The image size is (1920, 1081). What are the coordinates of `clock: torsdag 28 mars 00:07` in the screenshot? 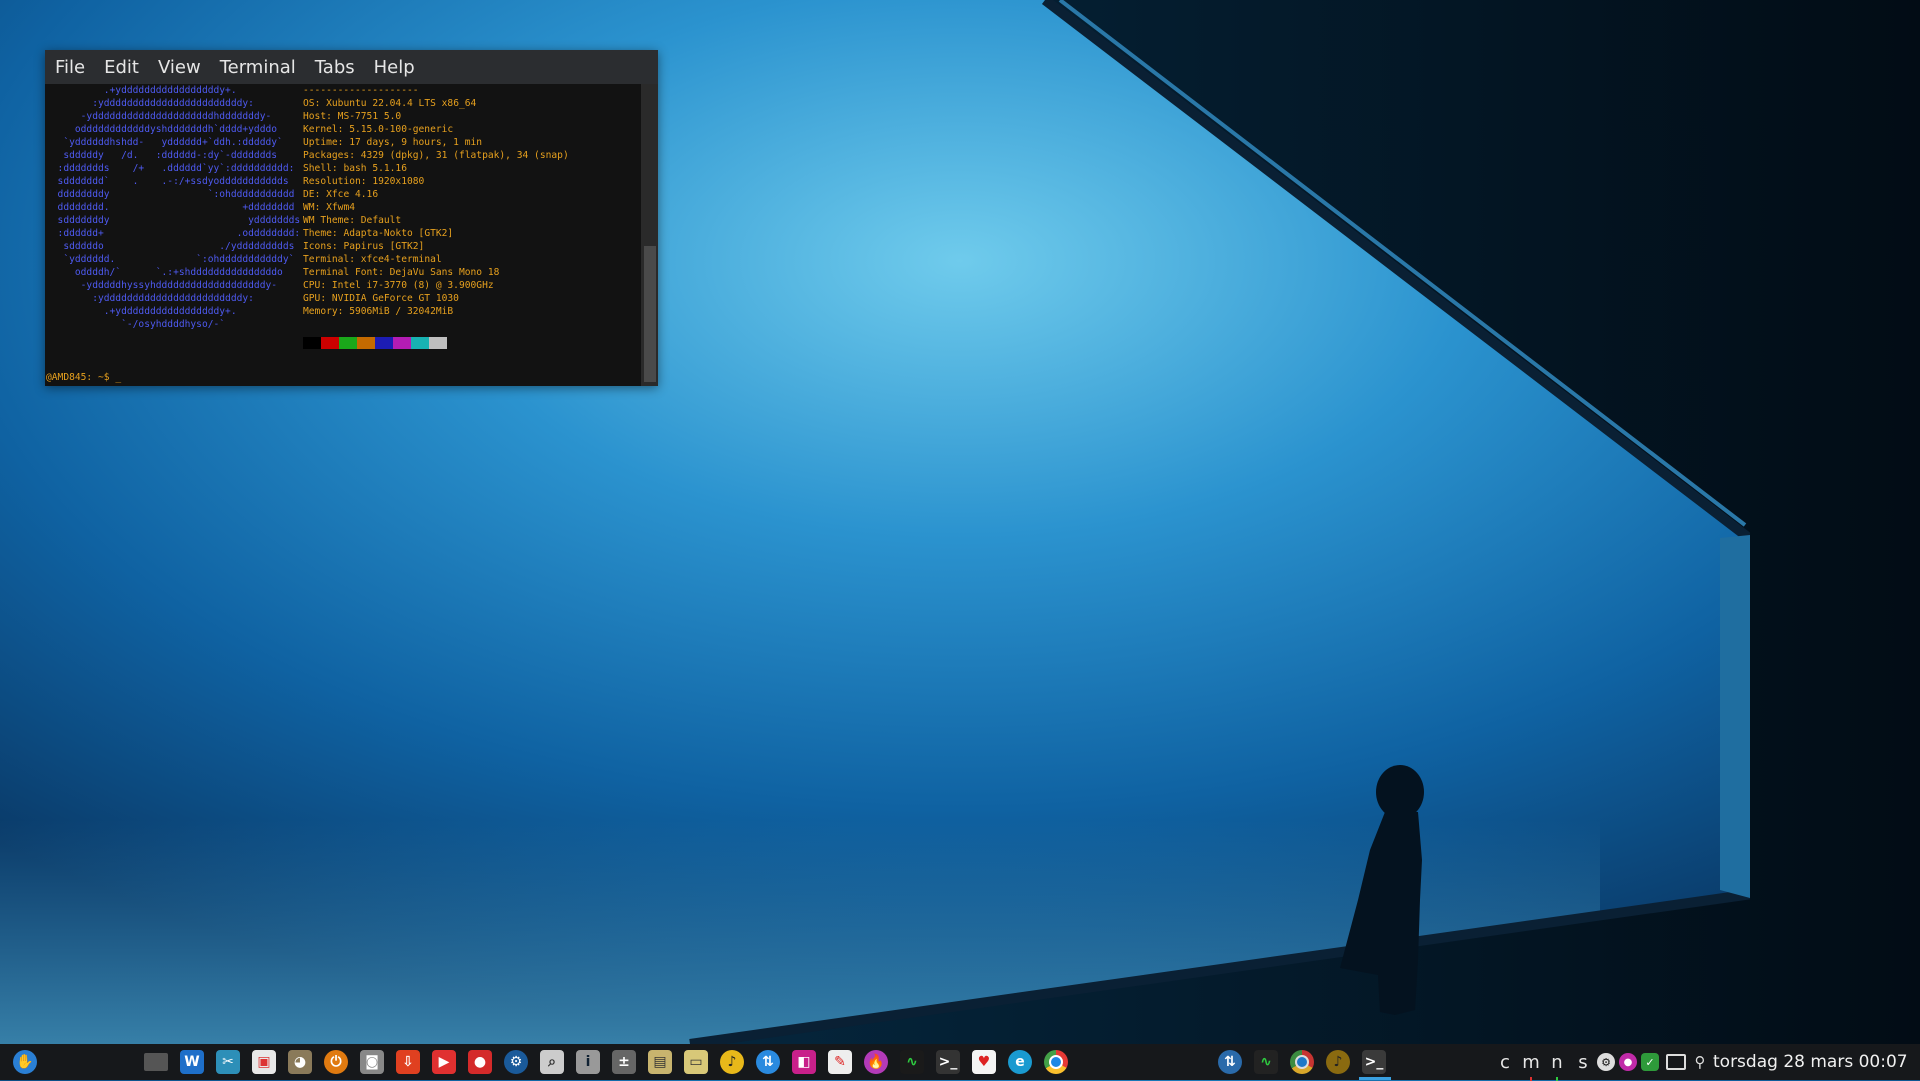 It's located at (1810, 1062).